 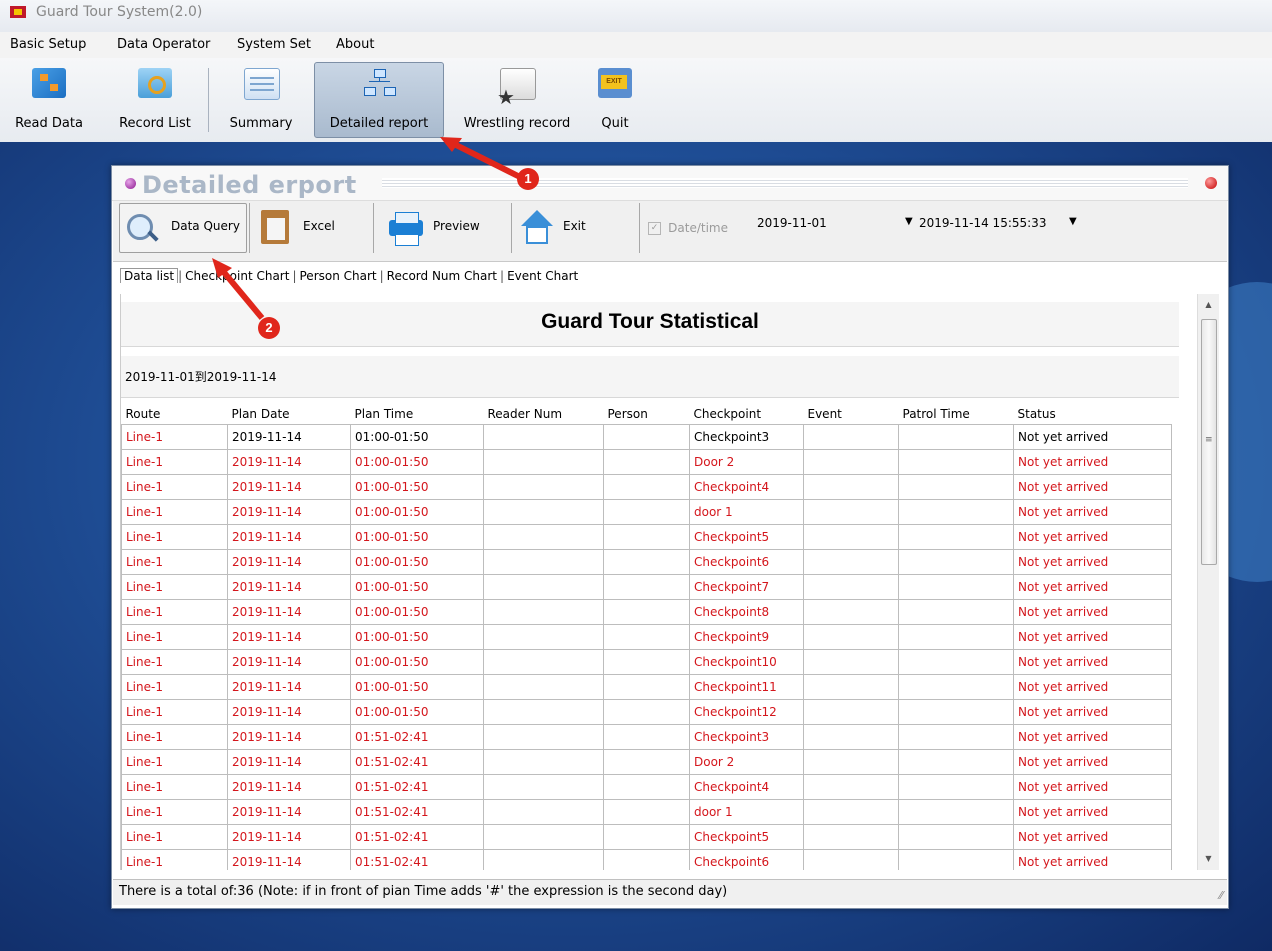 I want to click on date-to-select: 2019-11-14 15:55:33 ▼, so click(x=1004, y=226).